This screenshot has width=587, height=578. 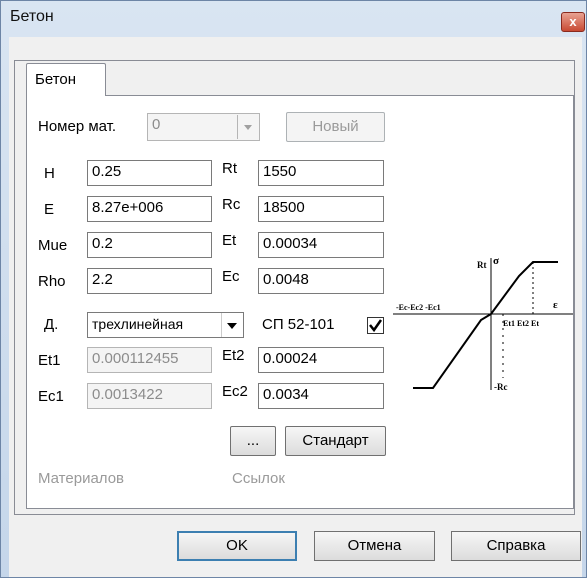 What do you see at coordinates (49, 360) in the screenshot?
I see `et1-label: Et1` at bounding box center [49, 360].